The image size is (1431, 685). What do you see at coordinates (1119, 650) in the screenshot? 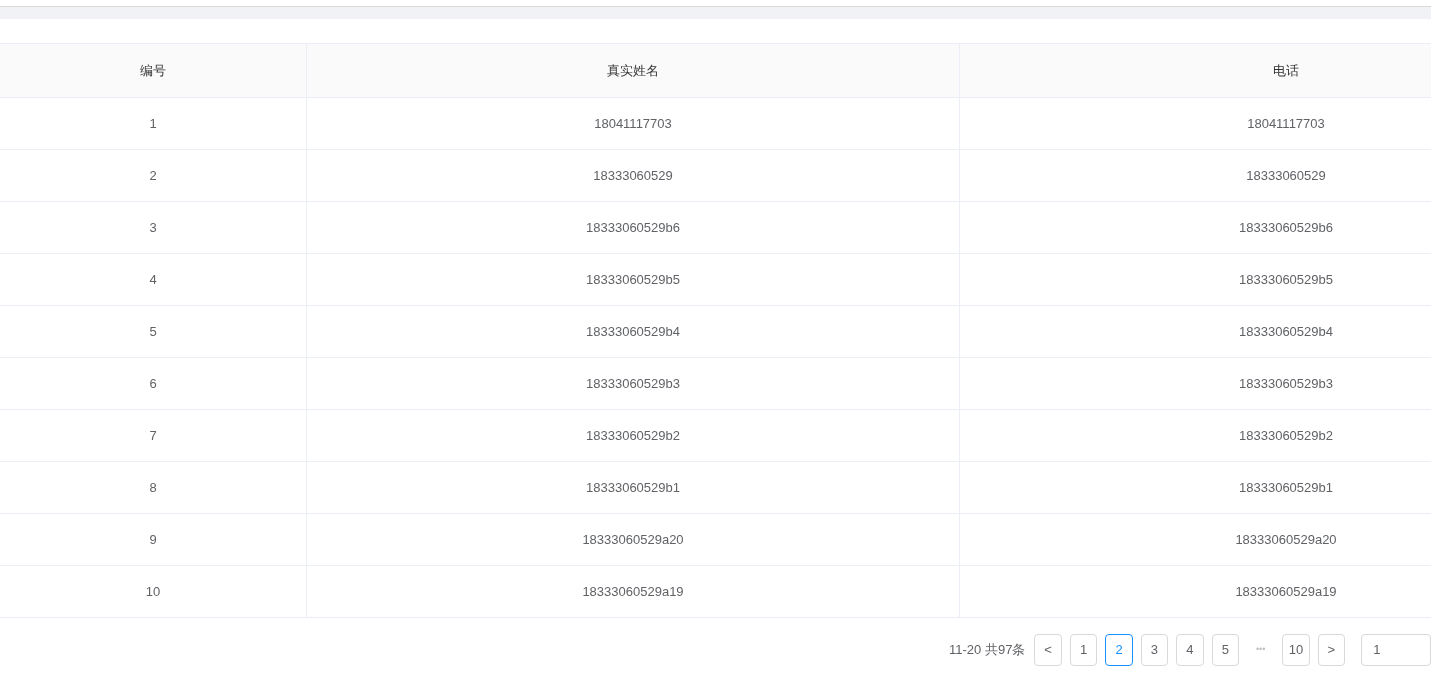
I see `page-button: 2` at bounding box center [1119, 650].